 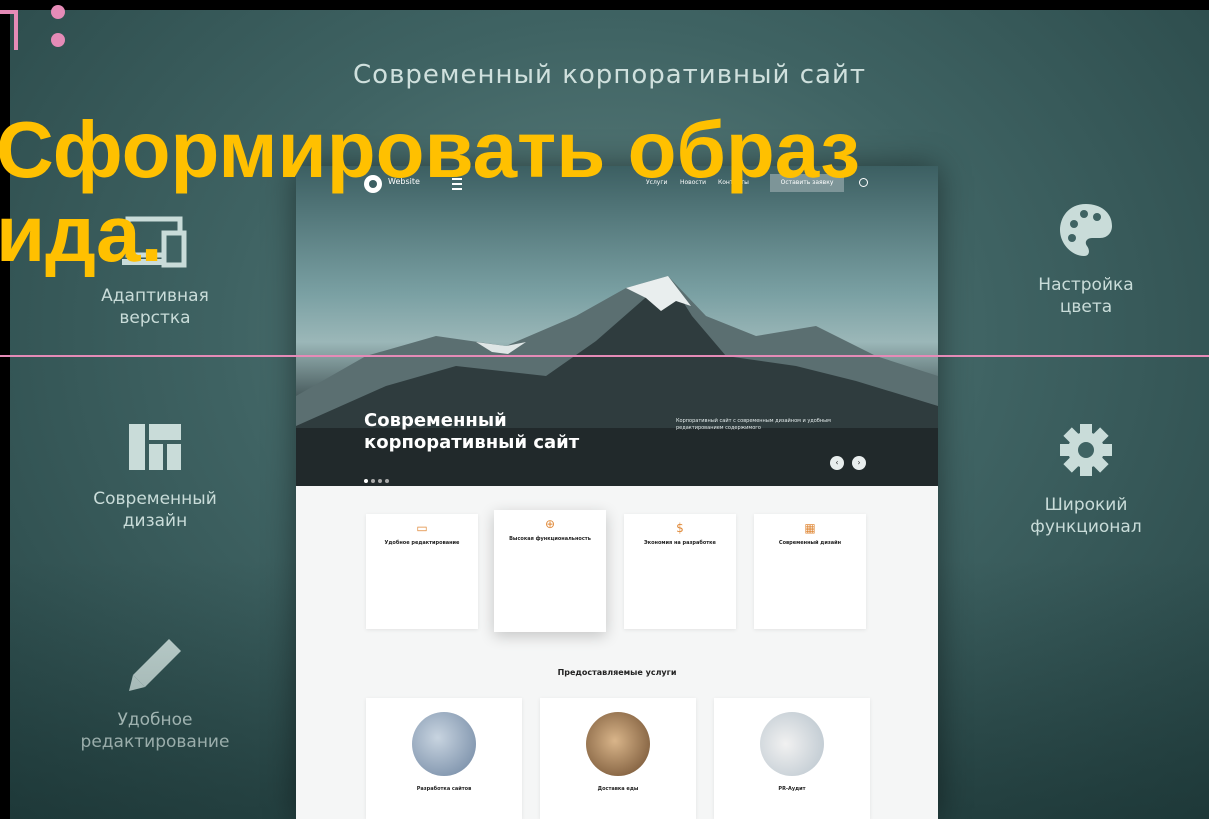 I want to click on card-title: Высокая функциональность, so click(x=550, y=539).